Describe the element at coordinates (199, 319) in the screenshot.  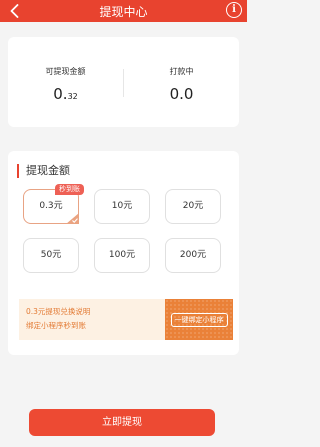
I see `promo-pattern` at that location.